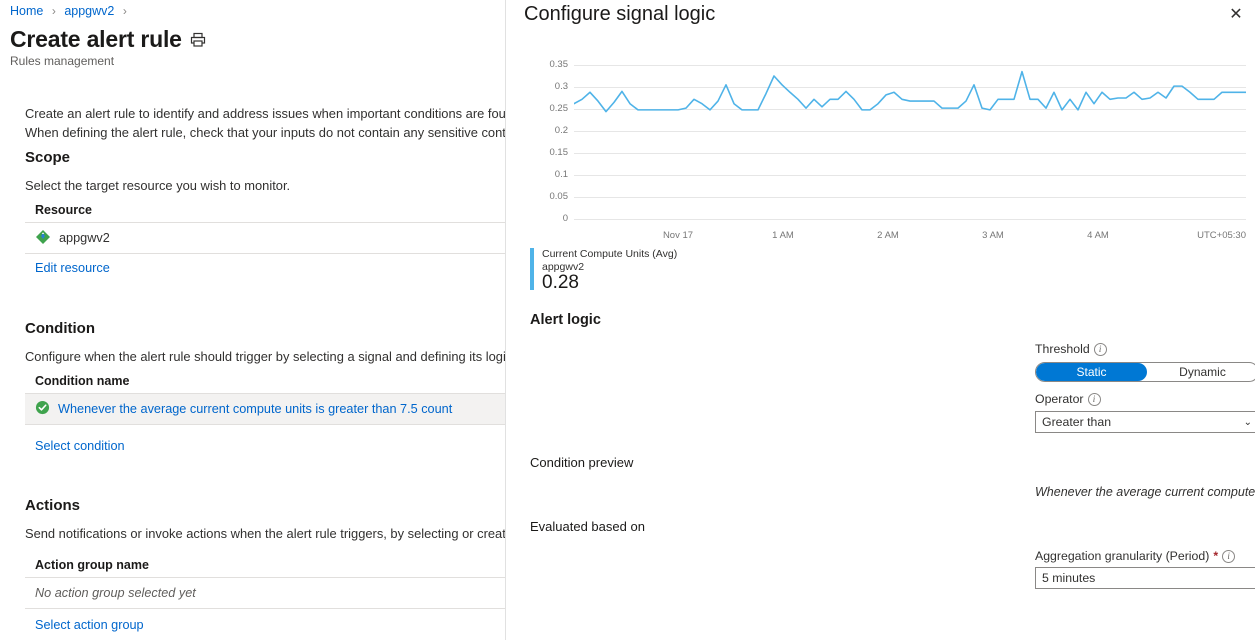 The image size is (1255, 640). I want to click on operator-label: Operator i, so click(1068, 399).